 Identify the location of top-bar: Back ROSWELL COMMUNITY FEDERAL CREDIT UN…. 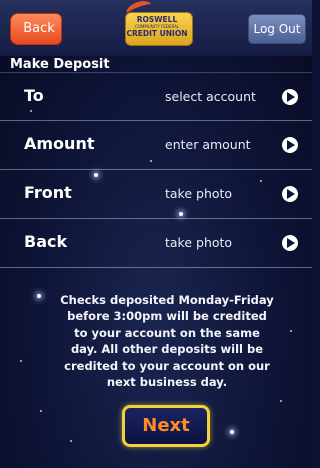
(156, 28).